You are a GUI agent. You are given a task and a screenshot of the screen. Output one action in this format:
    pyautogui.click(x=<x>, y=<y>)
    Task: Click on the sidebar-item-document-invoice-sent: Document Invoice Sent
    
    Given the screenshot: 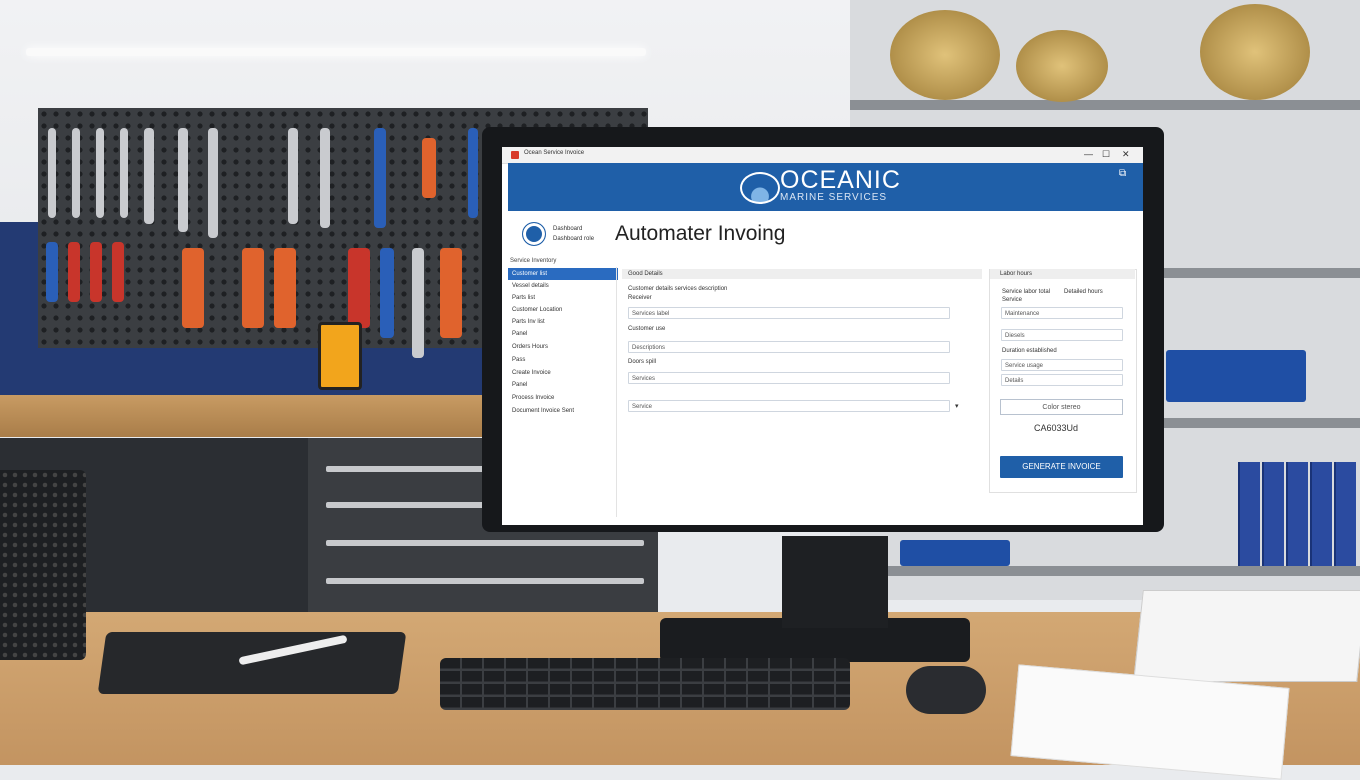 What is the action you would take?
    pyautogui.click(x=563, y=411)
    